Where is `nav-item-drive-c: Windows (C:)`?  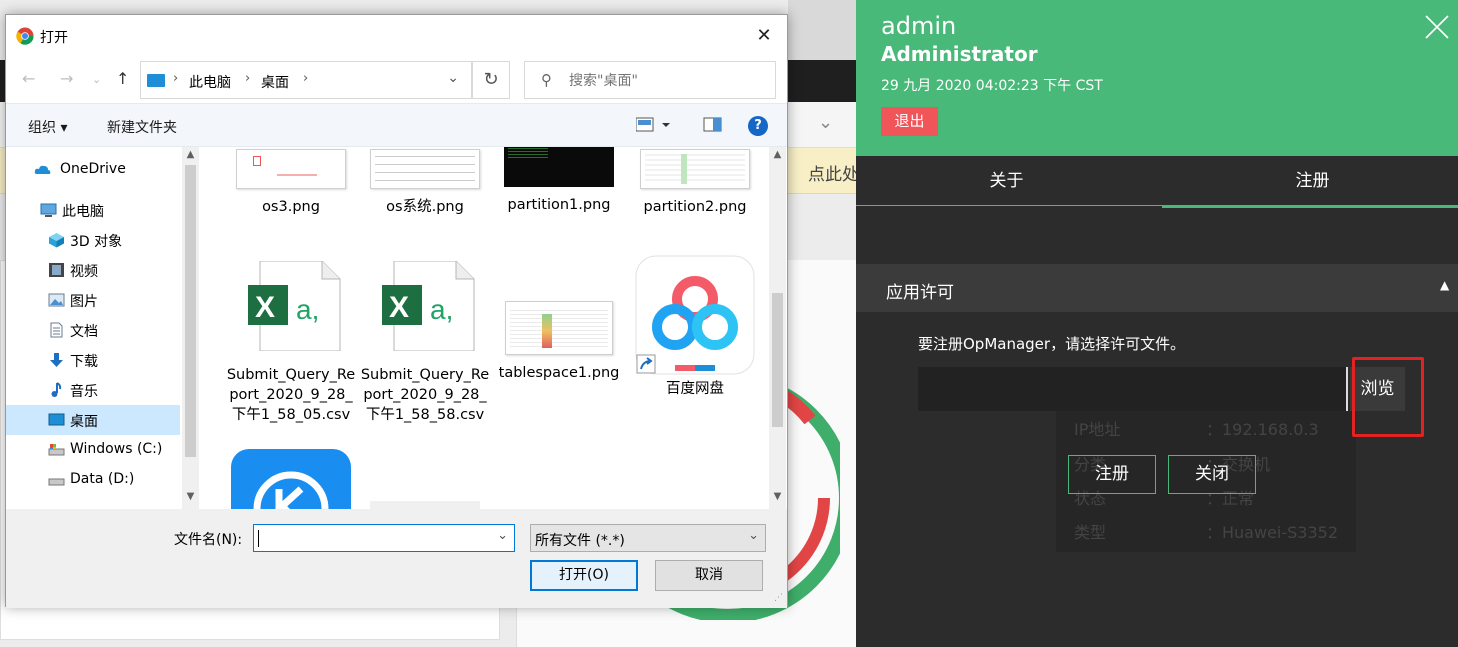 nav-item-drive-c: Windows (C:) is located at coordinates (93, 450).